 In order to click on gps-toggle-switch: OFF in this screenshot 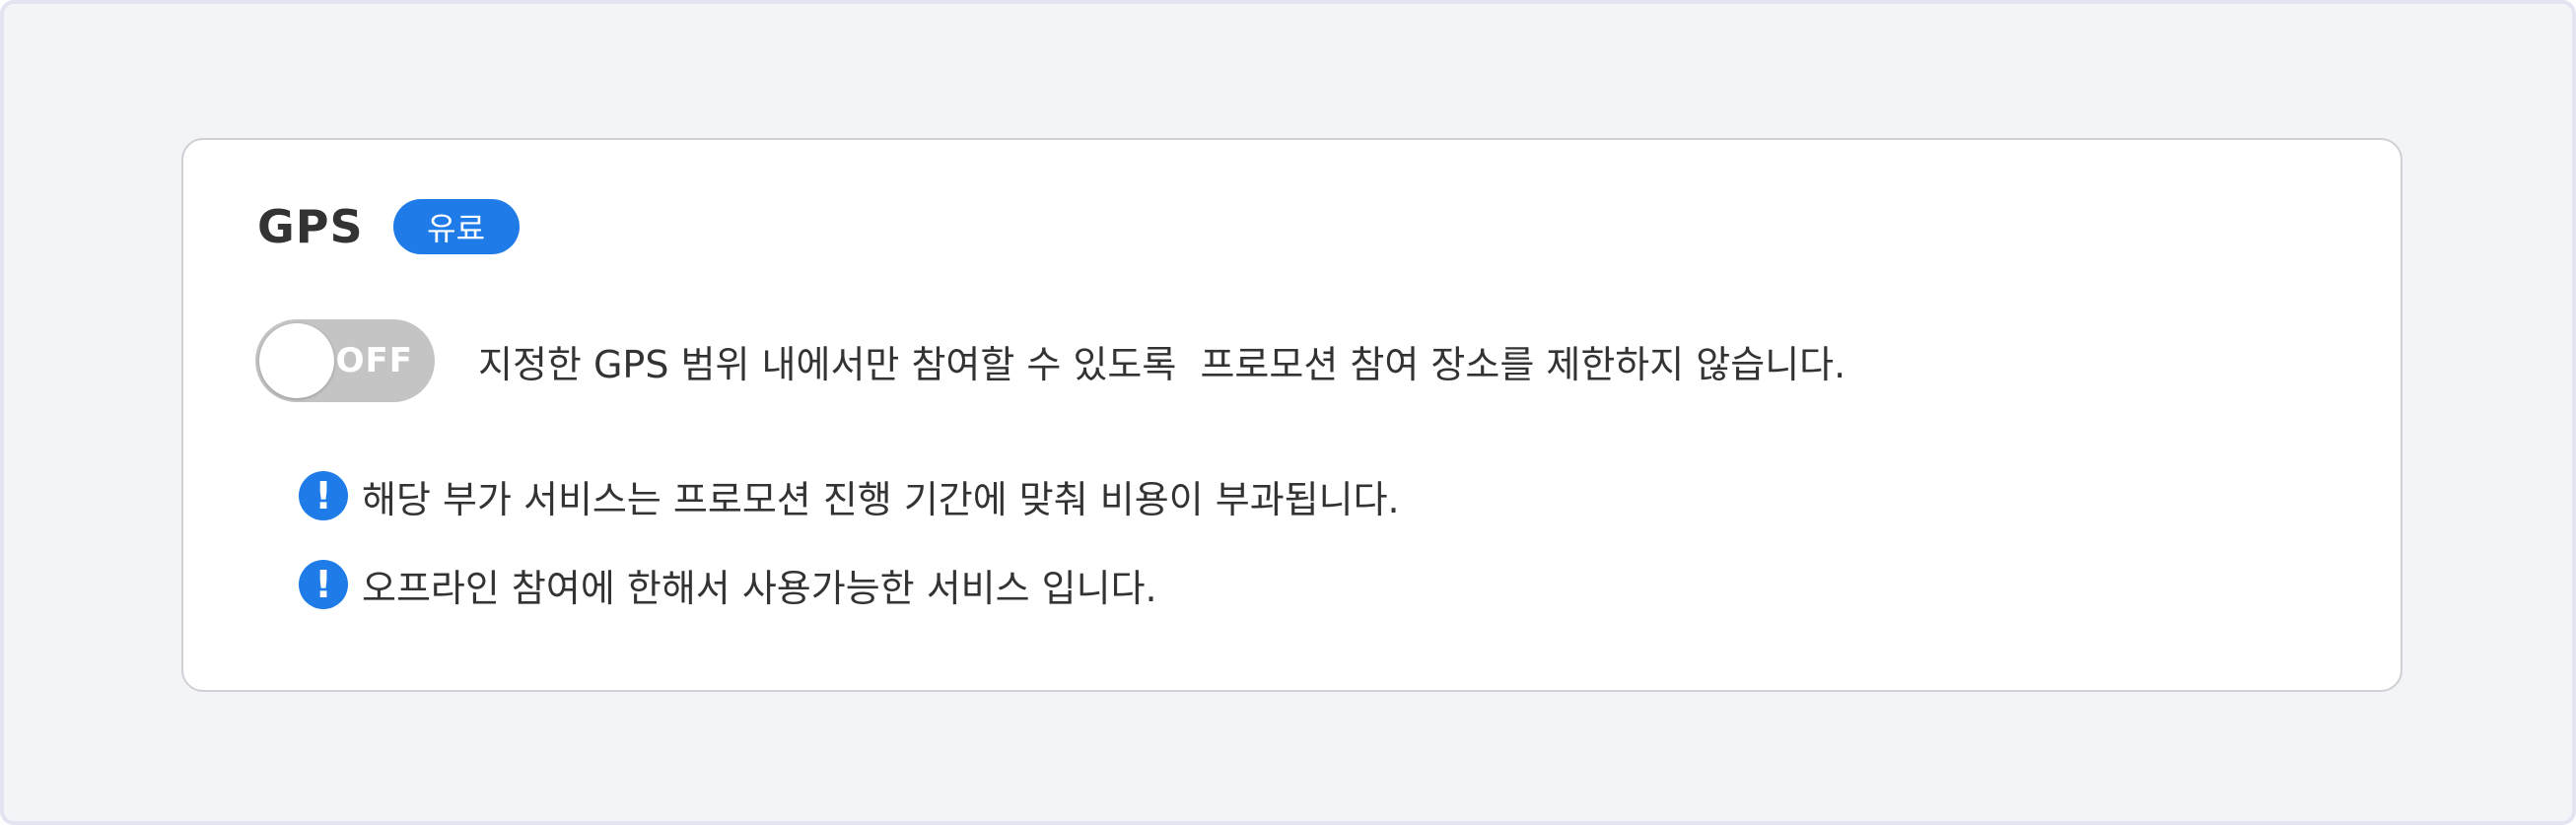, I will do `click(345, 360)`.